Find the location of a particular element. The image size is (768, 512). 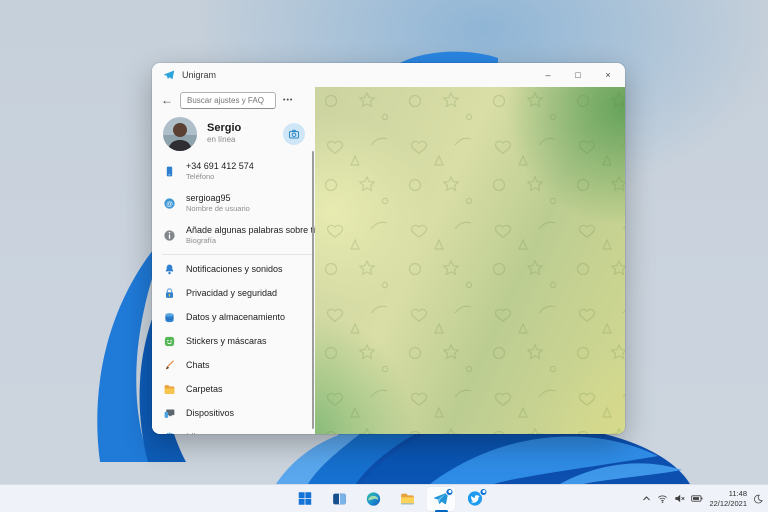

camera-icon is located at coordinates (294, 134).